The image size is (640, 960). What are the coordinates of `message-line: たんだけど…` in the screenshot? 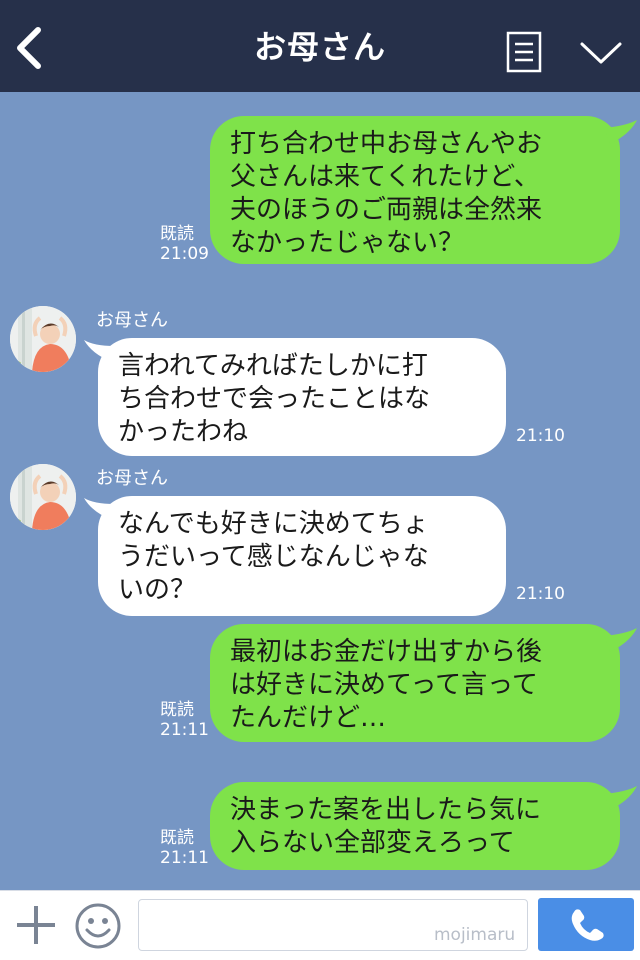 It's located at (308, 718).